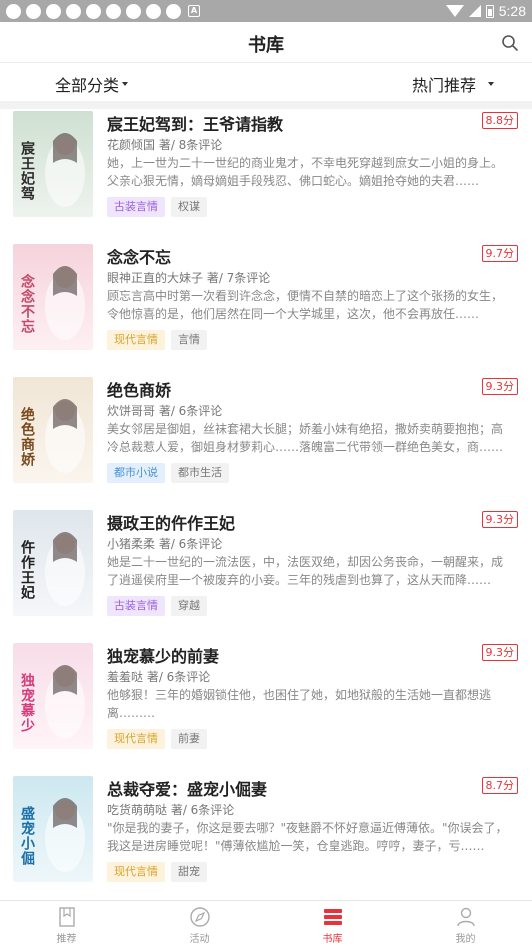 Image resolution: width=532 pixels, height=946 pixels. I want to click on book-cover: 绝色商娇, so click(53, 430).